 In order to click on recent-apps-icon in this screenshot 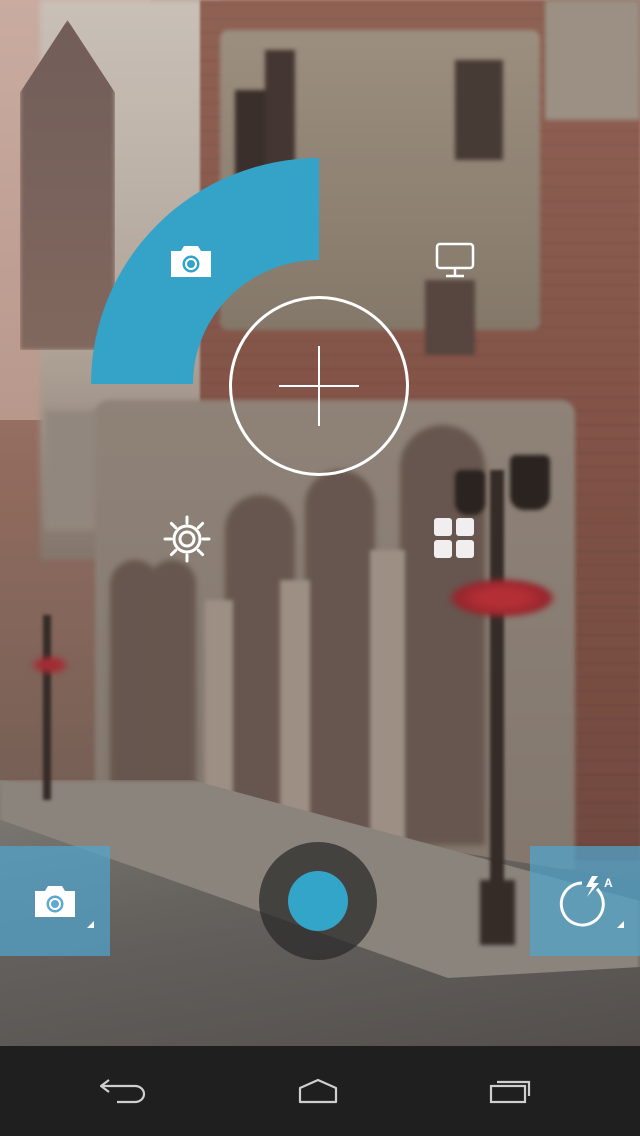, I will do `click(510, 1092)`.